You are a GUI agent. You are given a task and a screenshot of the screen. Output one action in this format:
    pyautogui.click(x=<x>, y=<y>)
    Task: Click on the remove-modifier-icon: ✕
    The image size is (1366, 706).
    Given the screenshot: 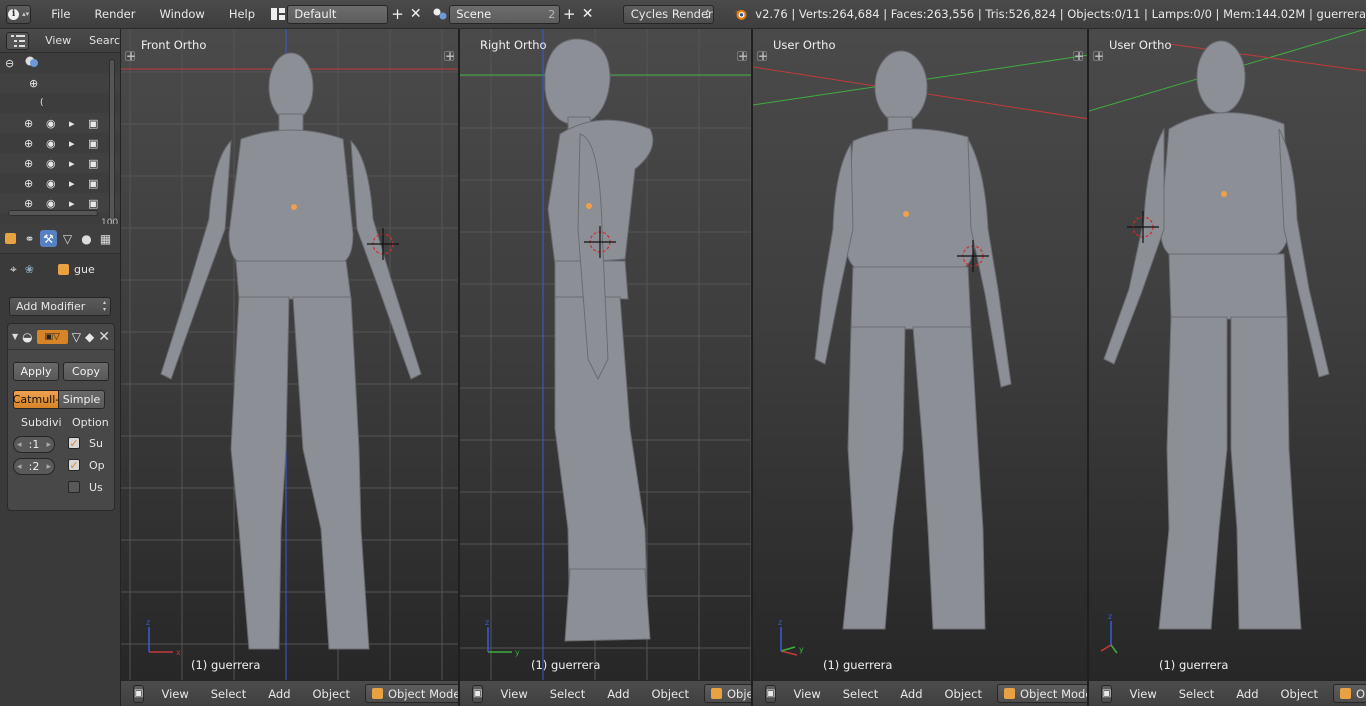 What is the action you would take?
    pyautogui.click(x=104, y=337)
    